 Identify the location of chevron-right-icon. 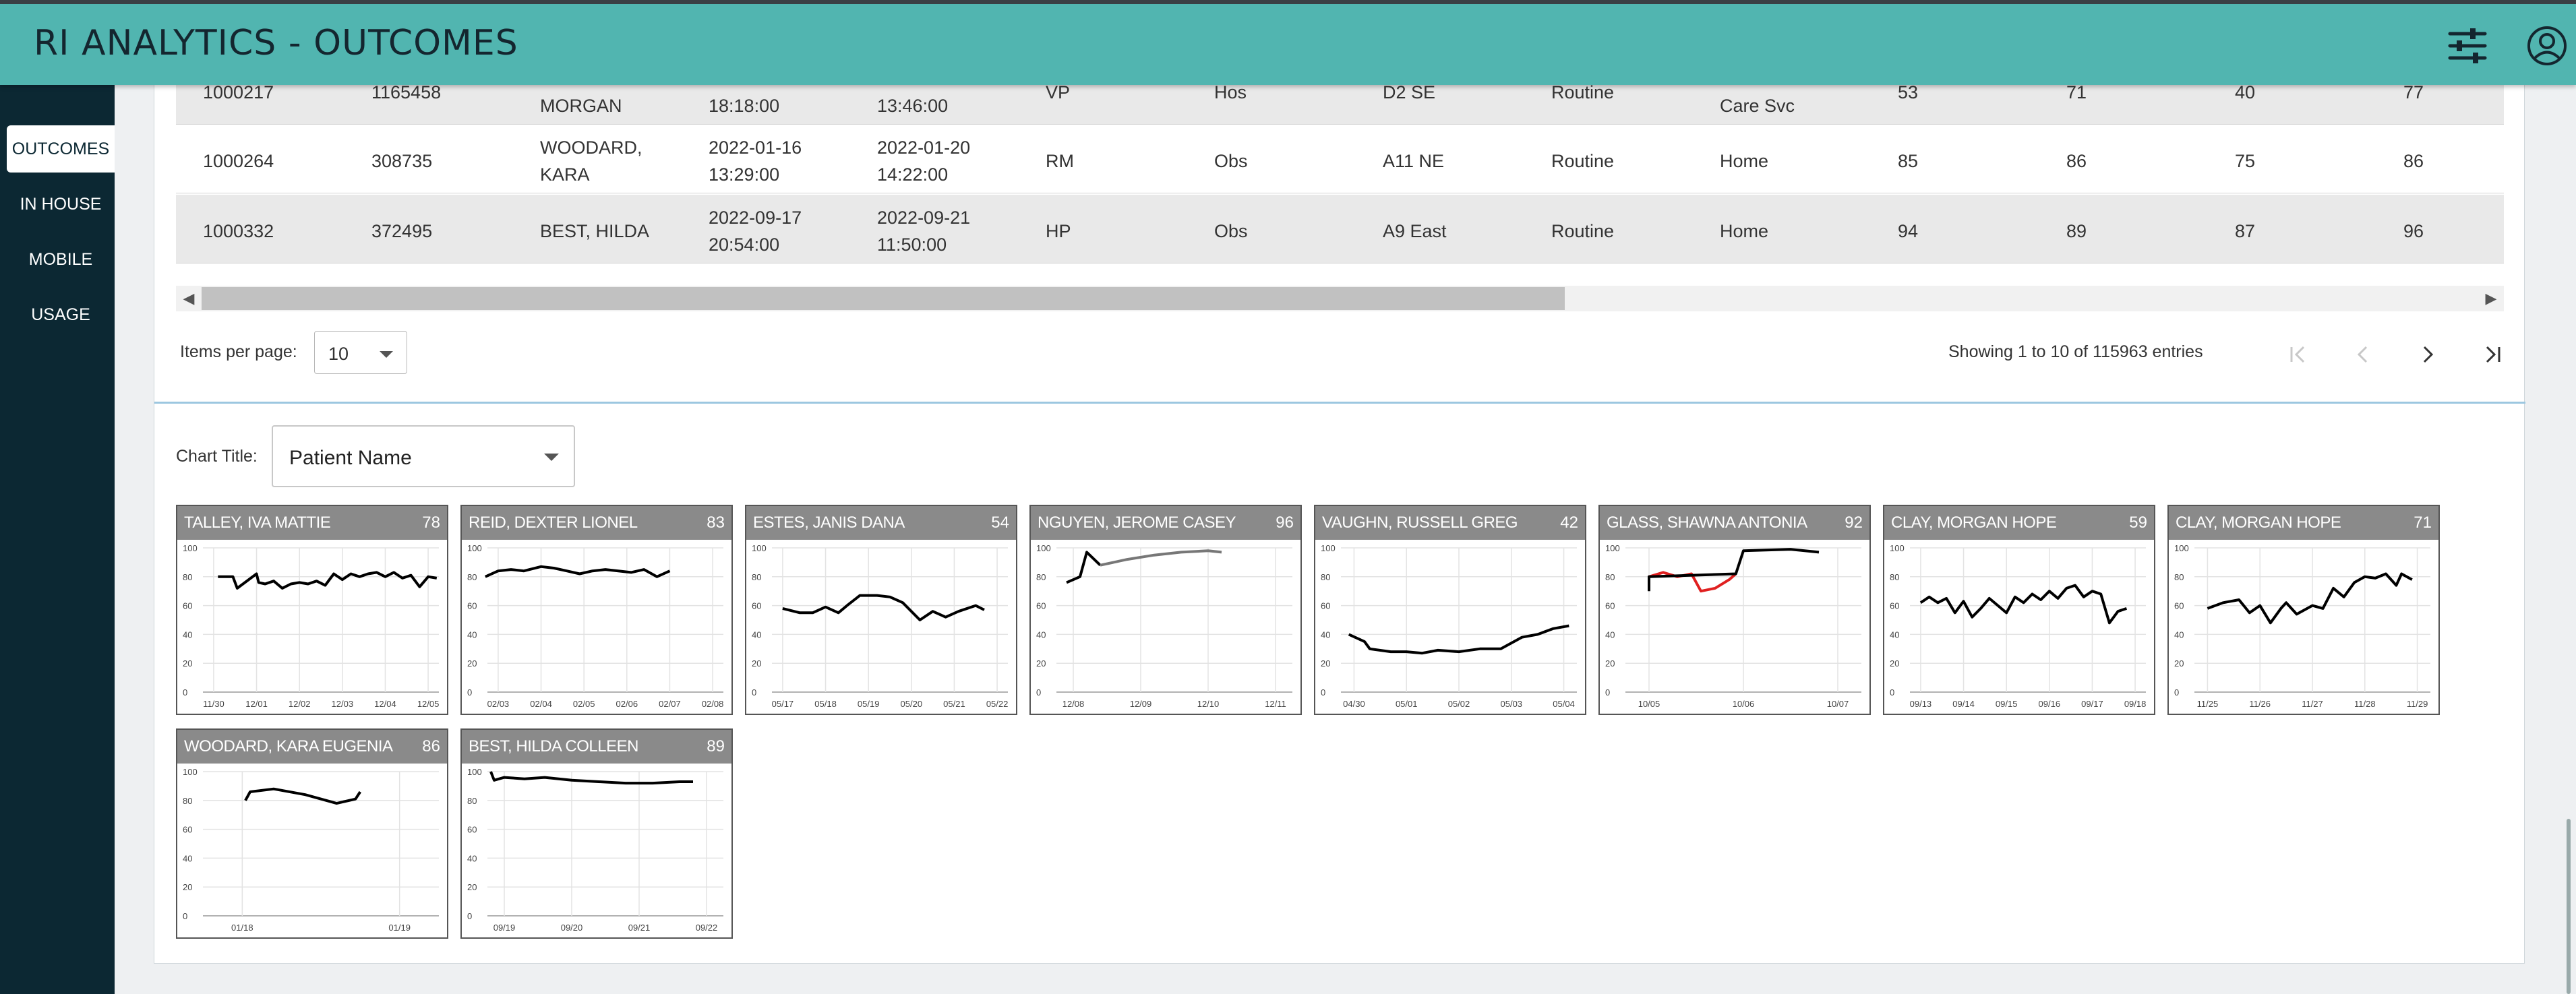
(2427, 354).